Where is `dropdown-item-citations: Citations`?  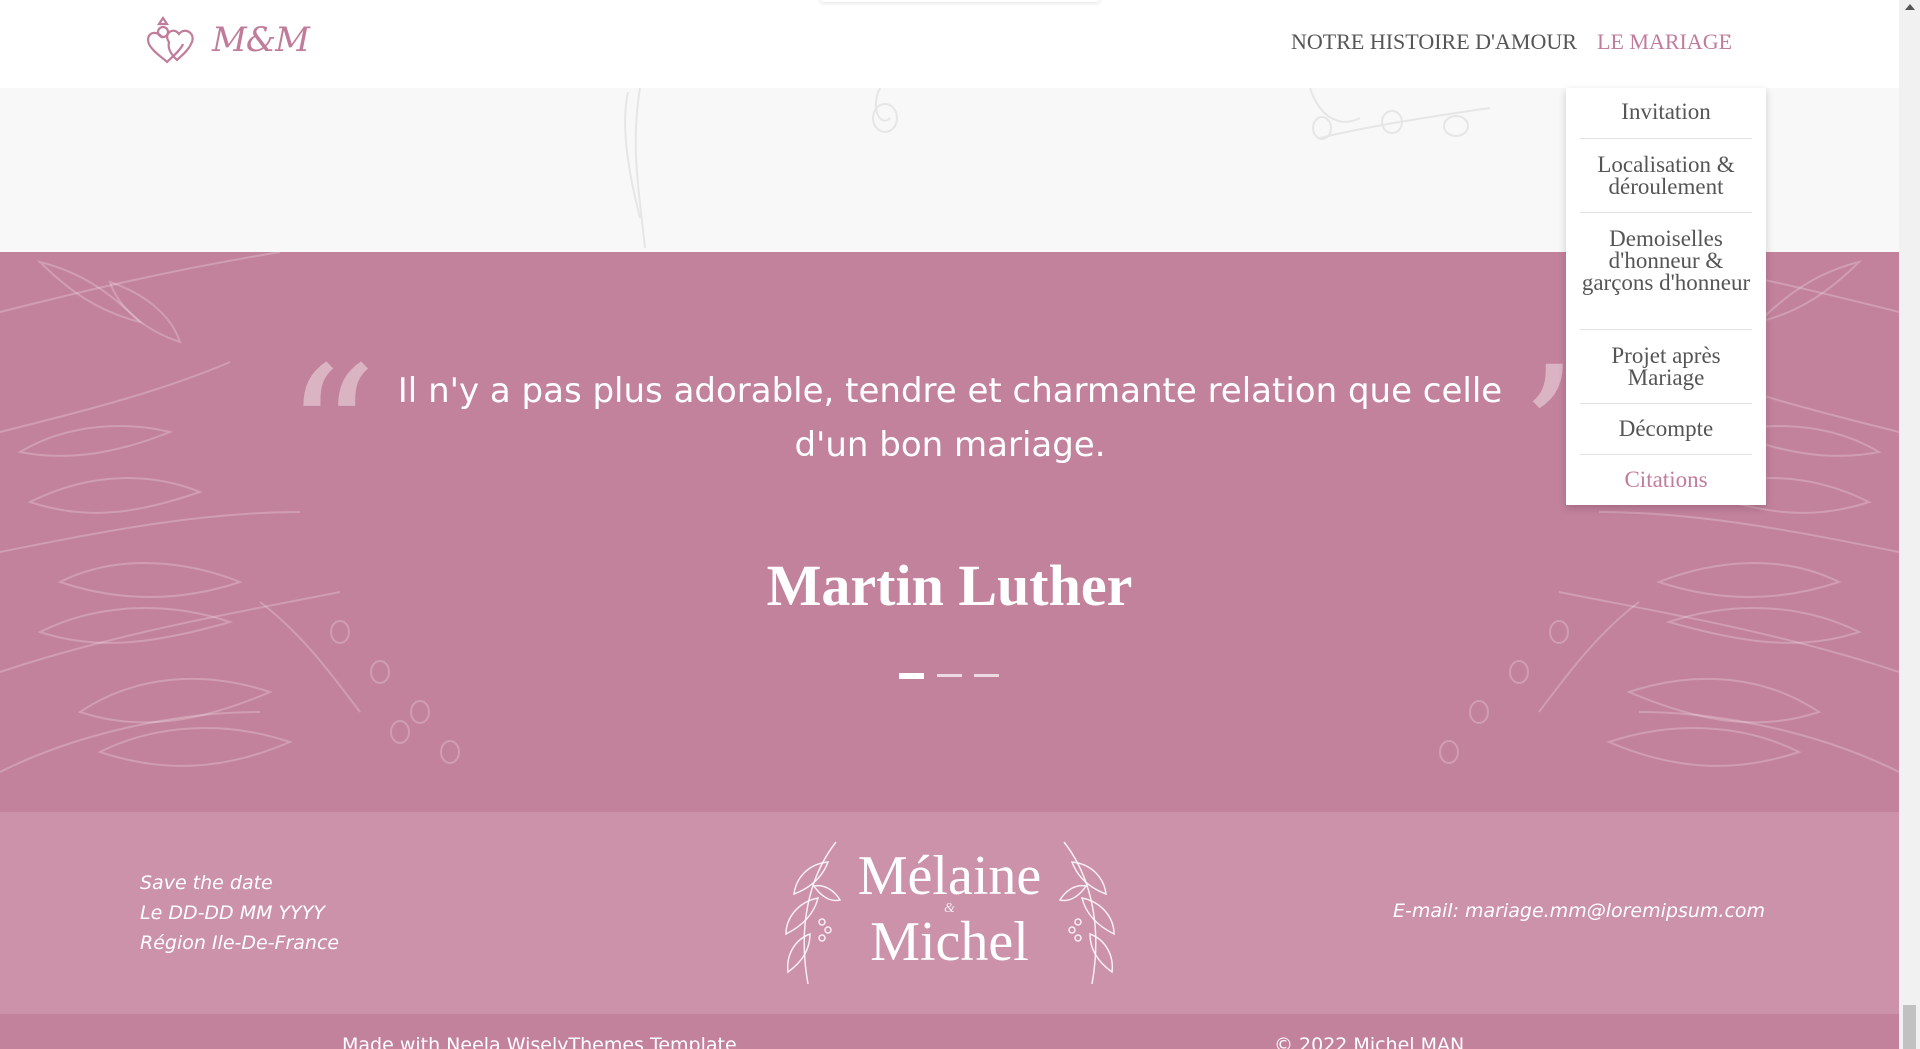 dropdown-item-citations: Citations is located at coordinates (1666, 480).